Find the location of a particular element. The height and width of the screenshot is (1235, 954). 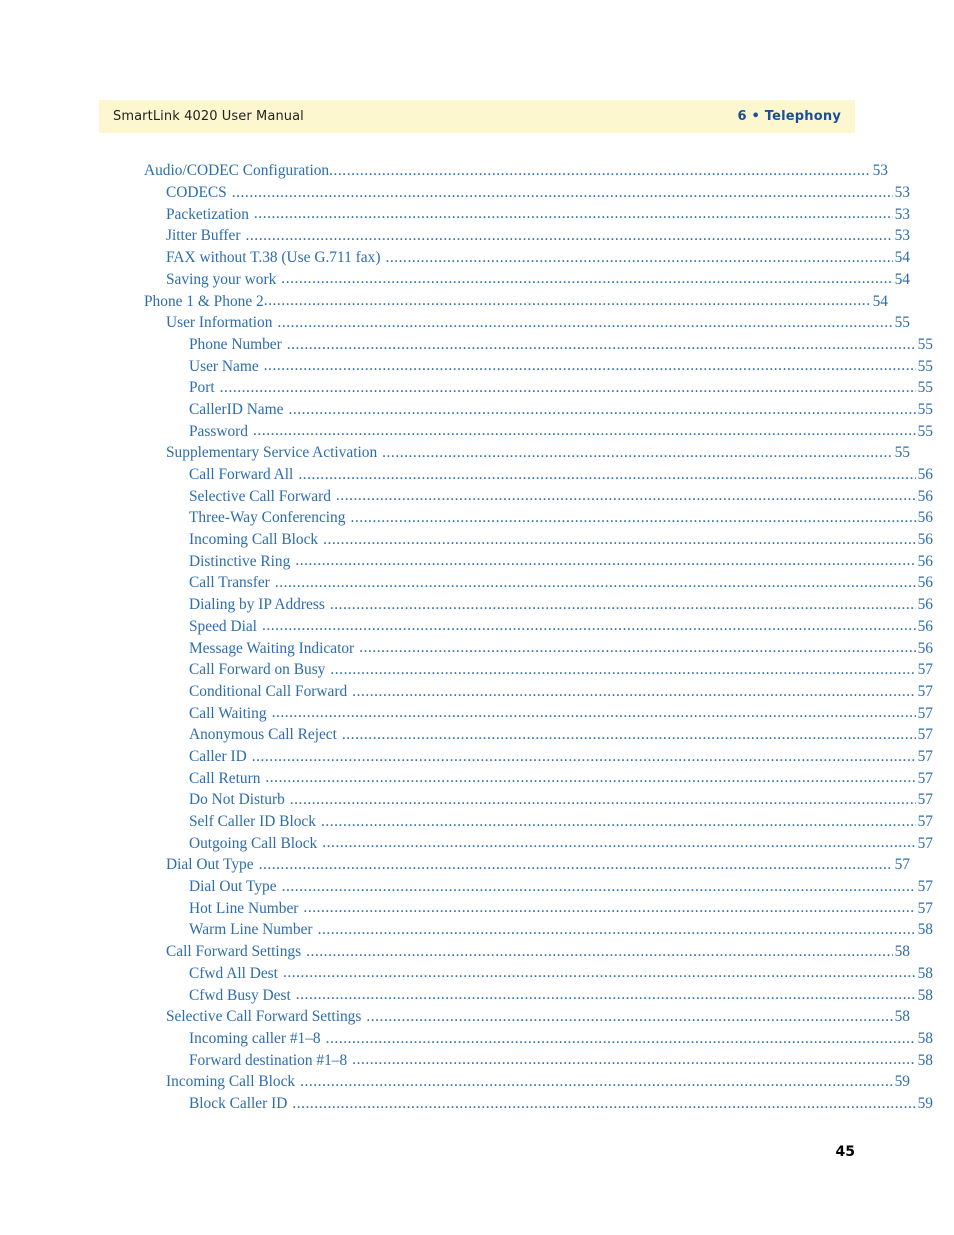

toc-entry: Saving your work 54 is located at coordinates (504, 279).